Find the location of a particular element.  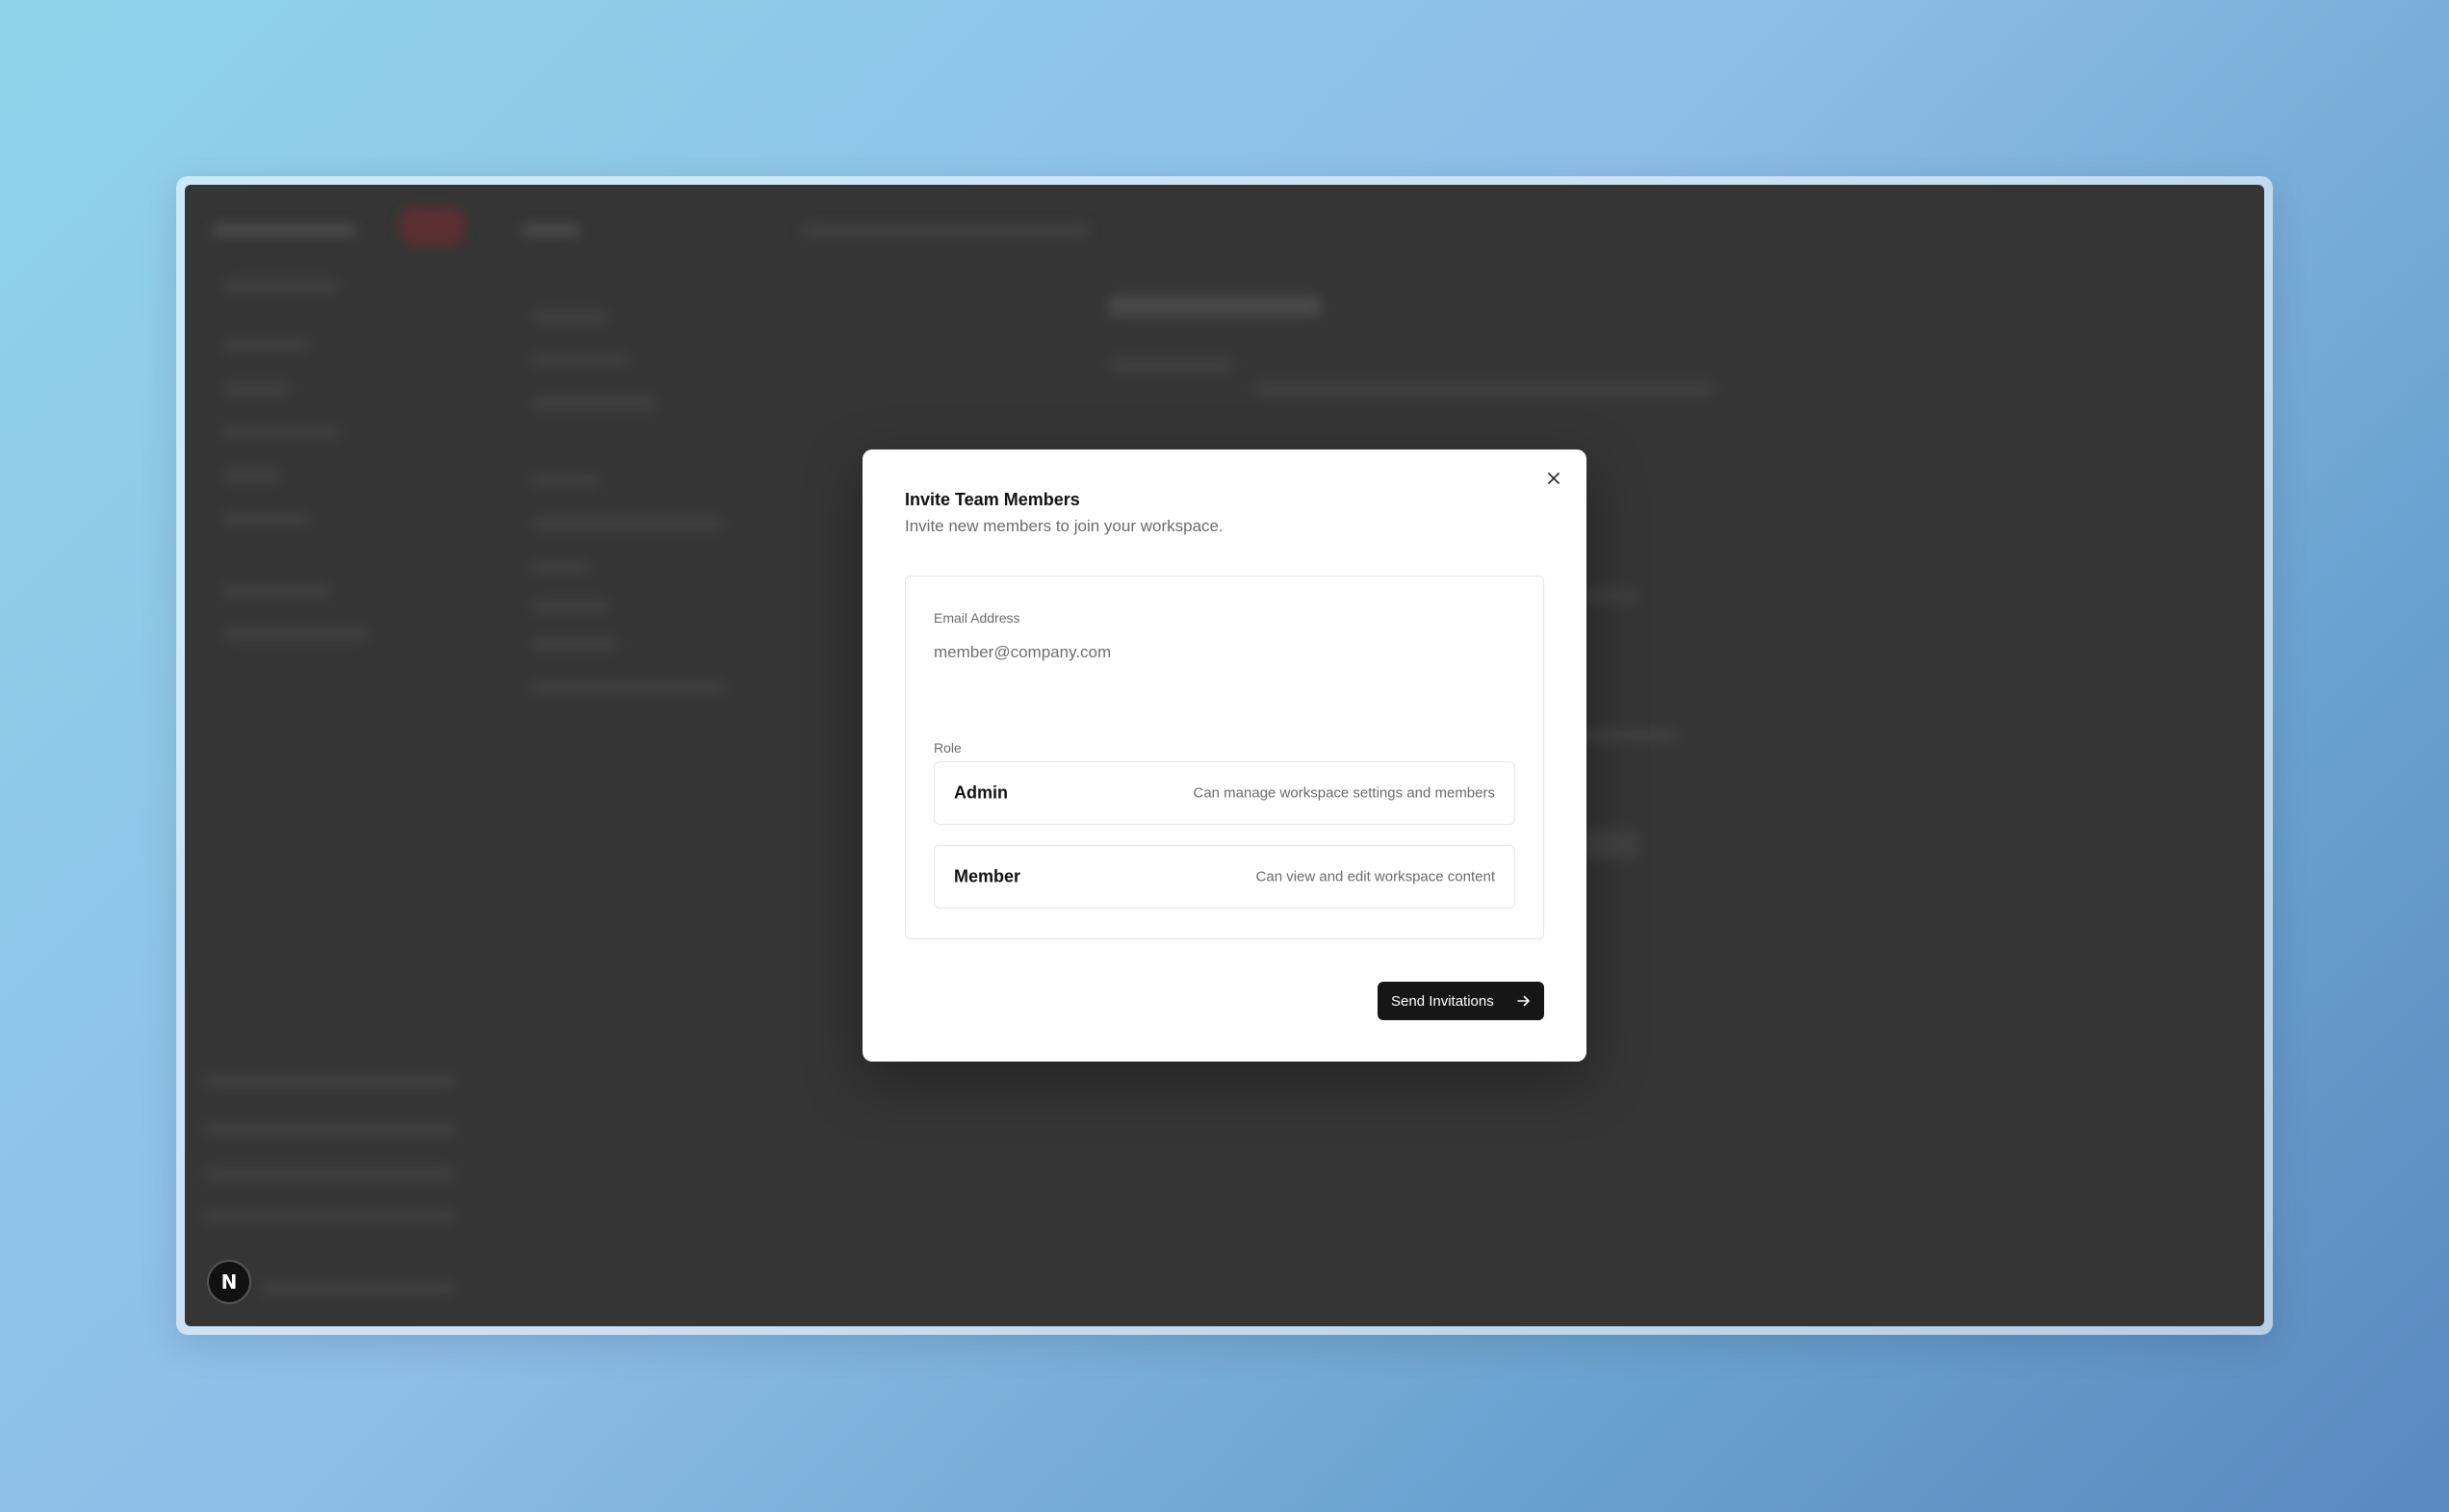

dev-badge-label: N is located at coordinates (229, 1282).